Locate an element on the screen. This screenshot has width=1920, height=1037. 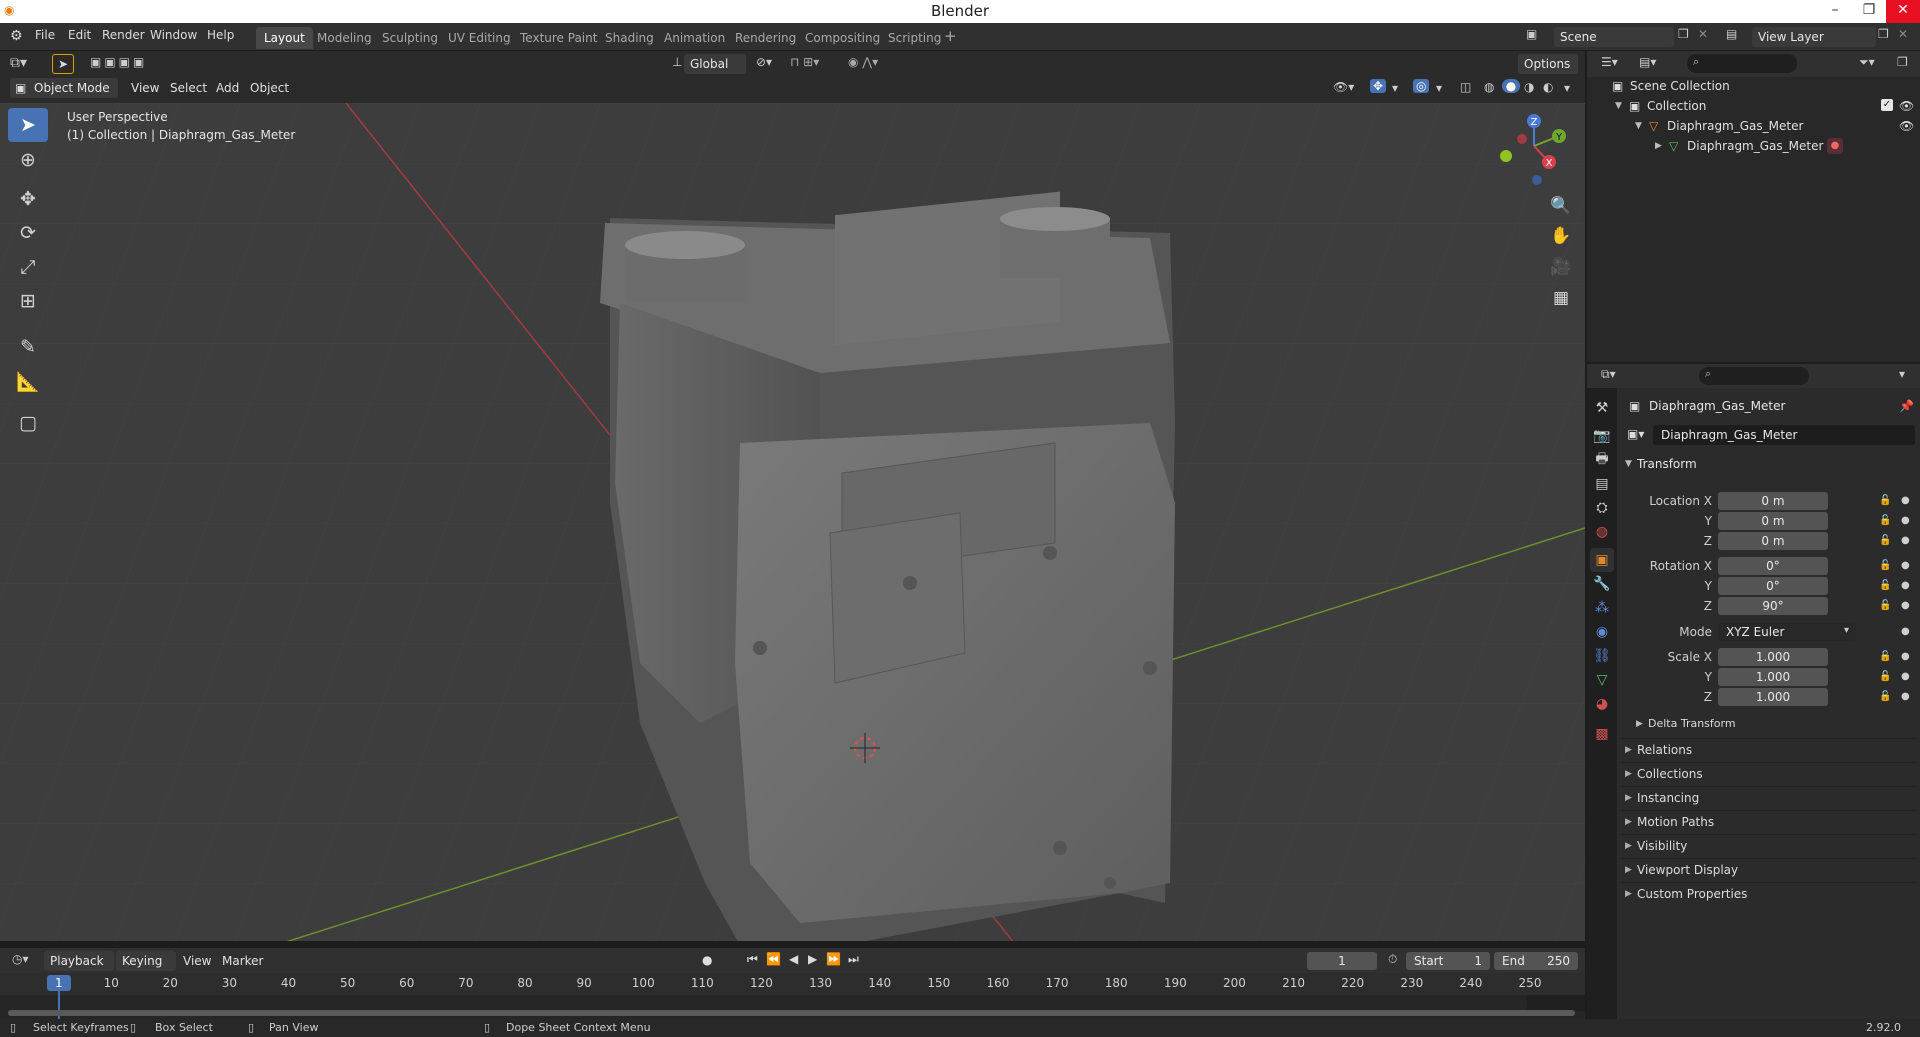
view-layer-field: View Layer is located at coordinates (1814, 37).